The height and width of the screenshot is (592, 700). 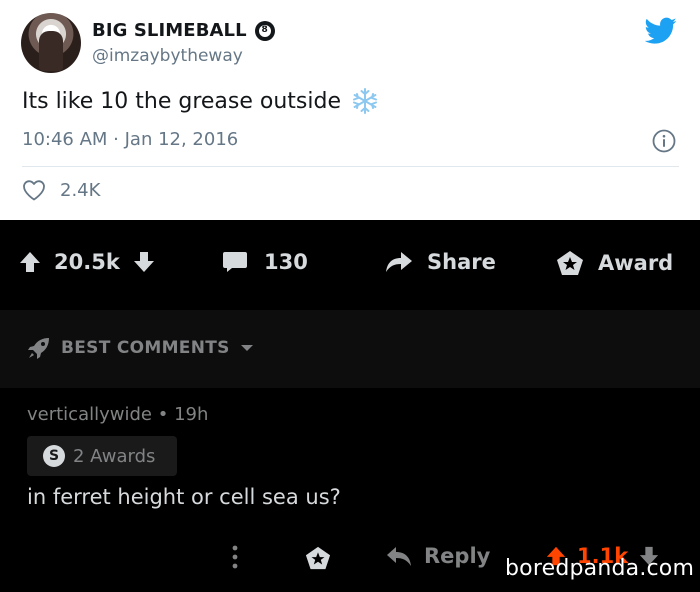 What do you see at coordinates (399, 556) in the screenshot?
I see `reply-arrow-icon` at bounding box center [399, 556].